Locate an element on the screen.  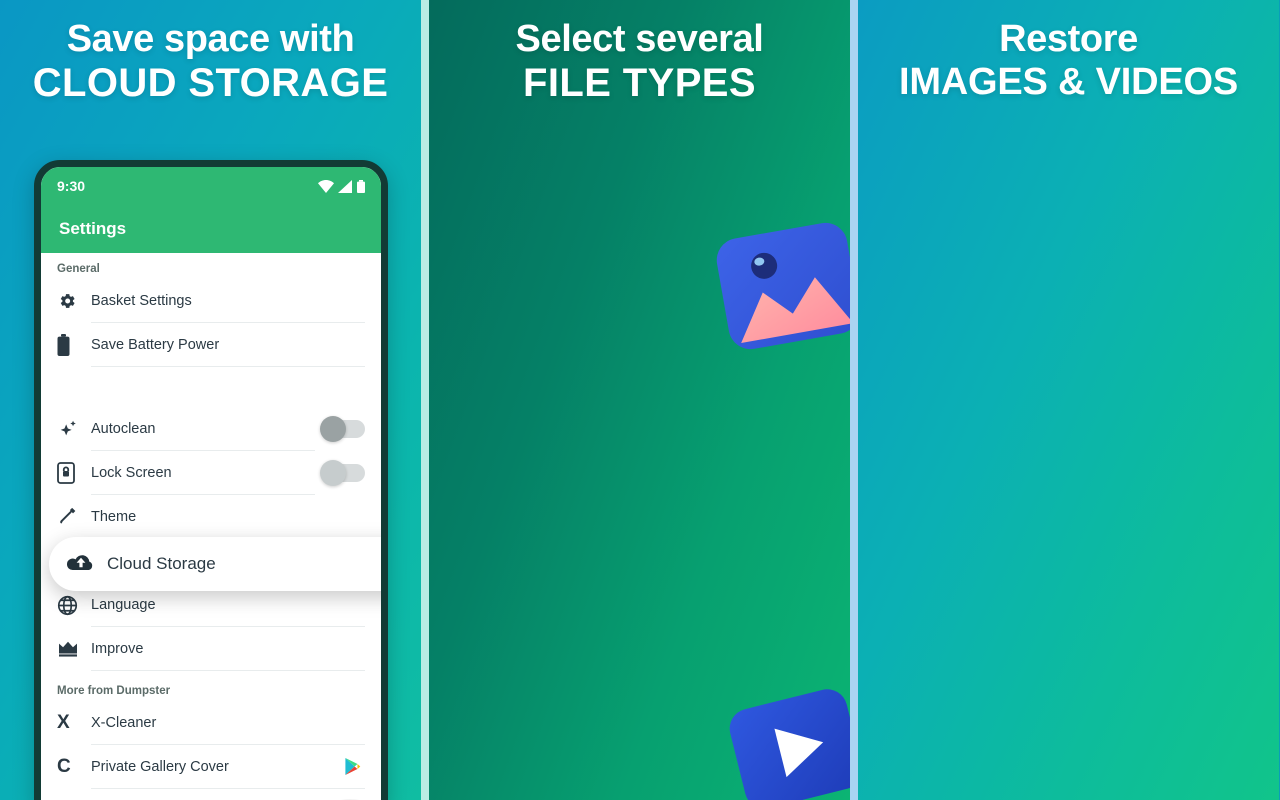
globe-icon is located at coordinates (74, 605).